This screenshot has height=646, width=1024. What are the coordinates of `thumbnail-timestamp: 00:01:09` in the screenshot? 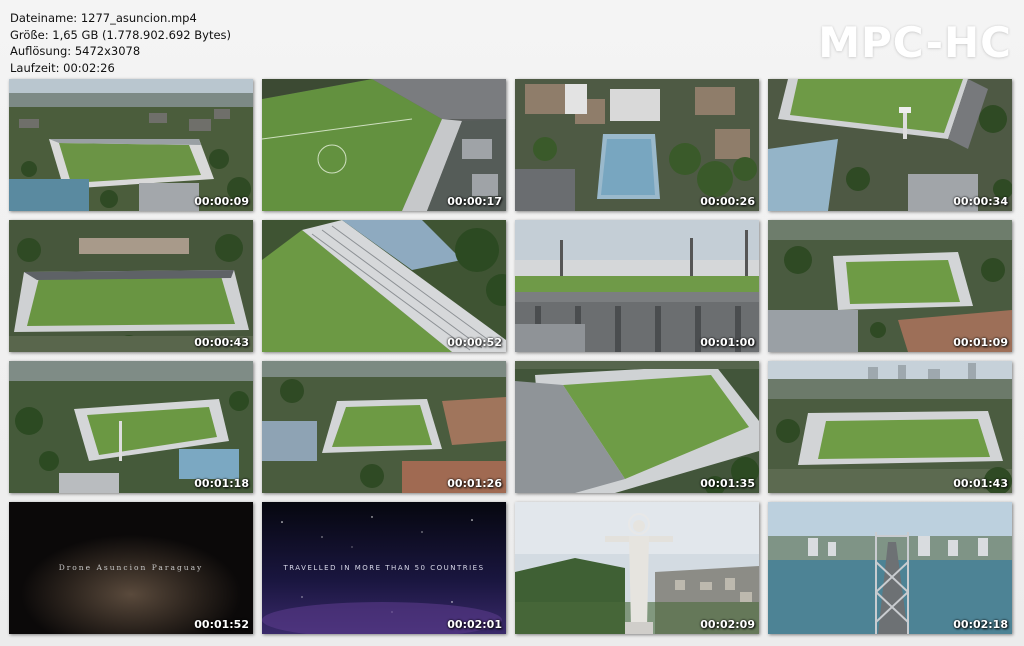 It's located at (980, 342).